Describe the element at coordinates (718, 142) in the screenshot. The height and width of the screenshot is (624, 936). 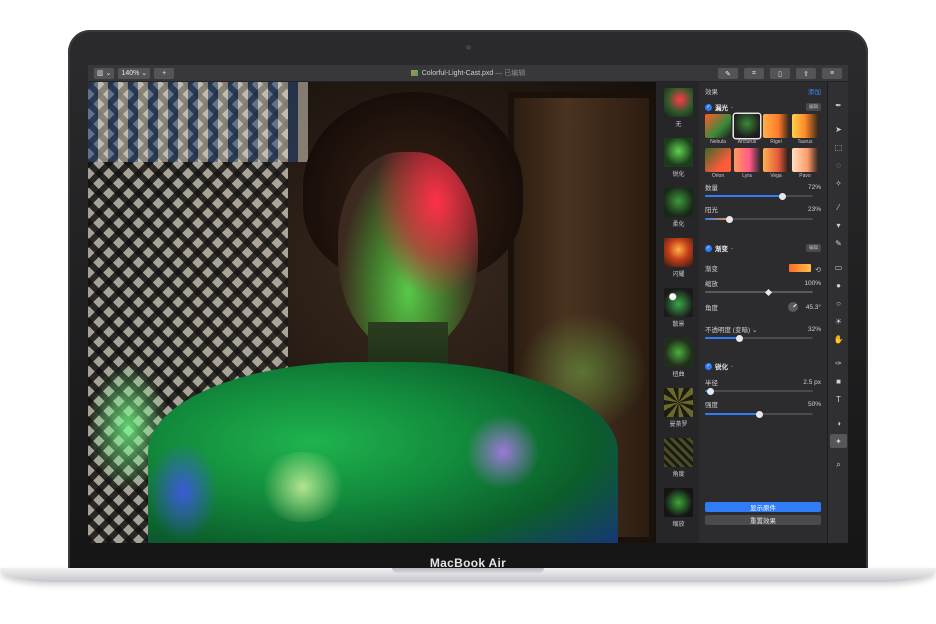
I see `preset-label: Nebula` at that location.